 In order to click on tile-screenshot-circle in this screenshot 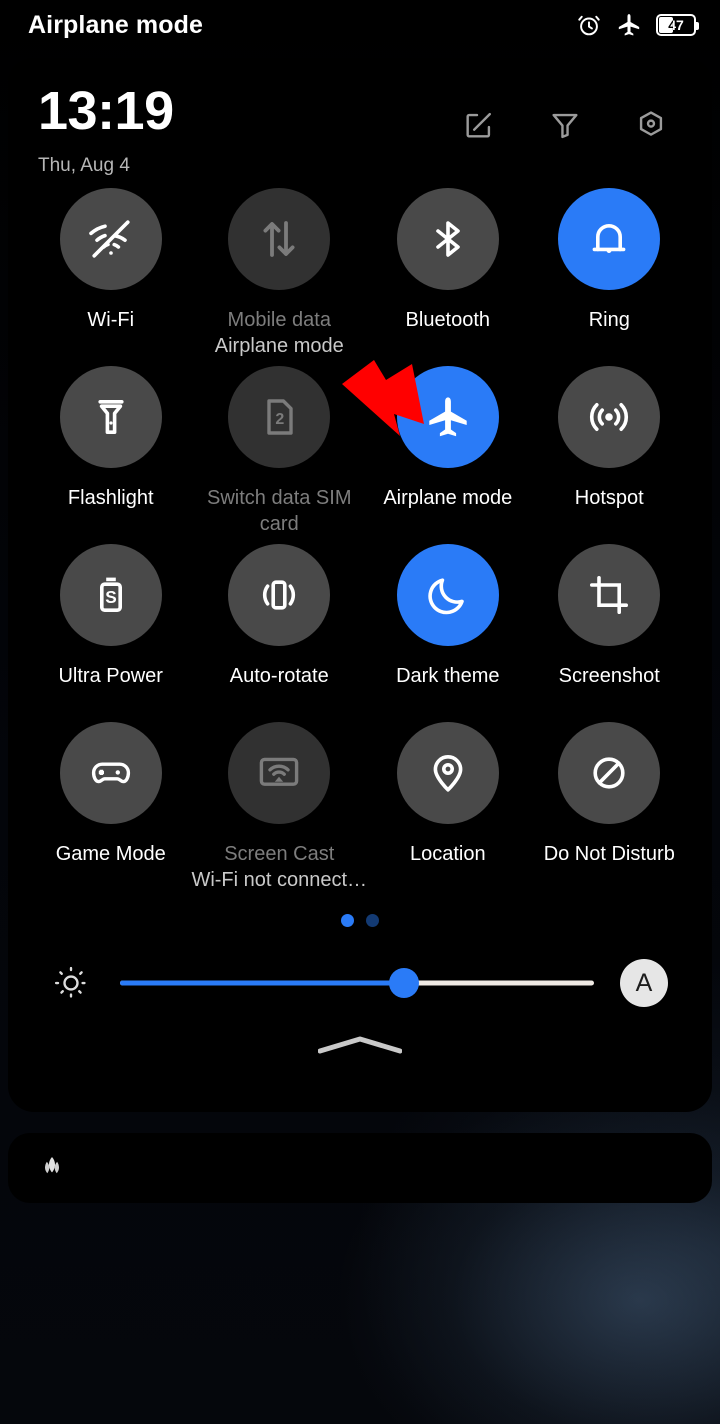, I will do `click(609, 595)`.